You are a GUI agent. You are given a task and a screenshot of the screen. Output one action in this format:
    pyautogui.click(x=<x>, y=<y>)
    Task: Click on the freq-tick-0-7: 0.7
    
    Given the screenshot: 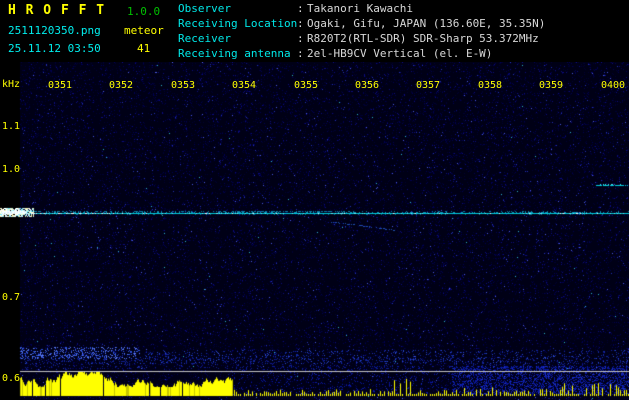 What is the action you would take?
    pyautogui.click(x=11, y=297)
    